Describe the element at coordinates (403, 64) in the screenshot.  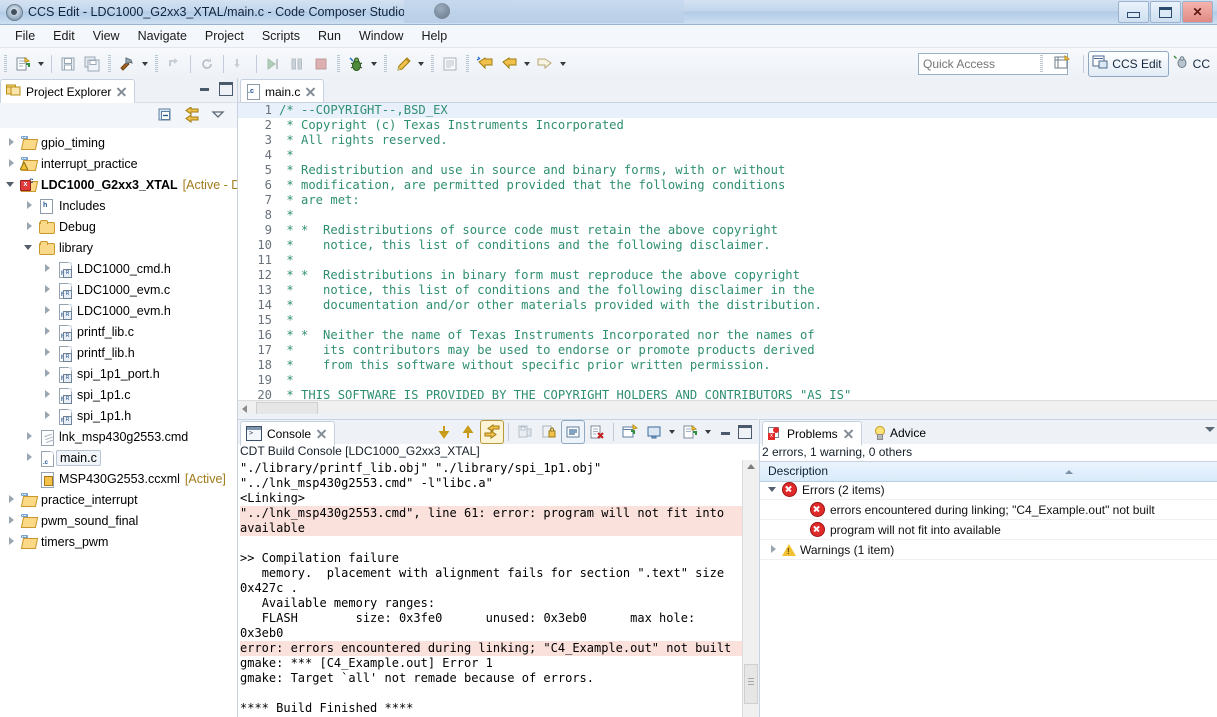
I see `run-rocket-icon` at that location.